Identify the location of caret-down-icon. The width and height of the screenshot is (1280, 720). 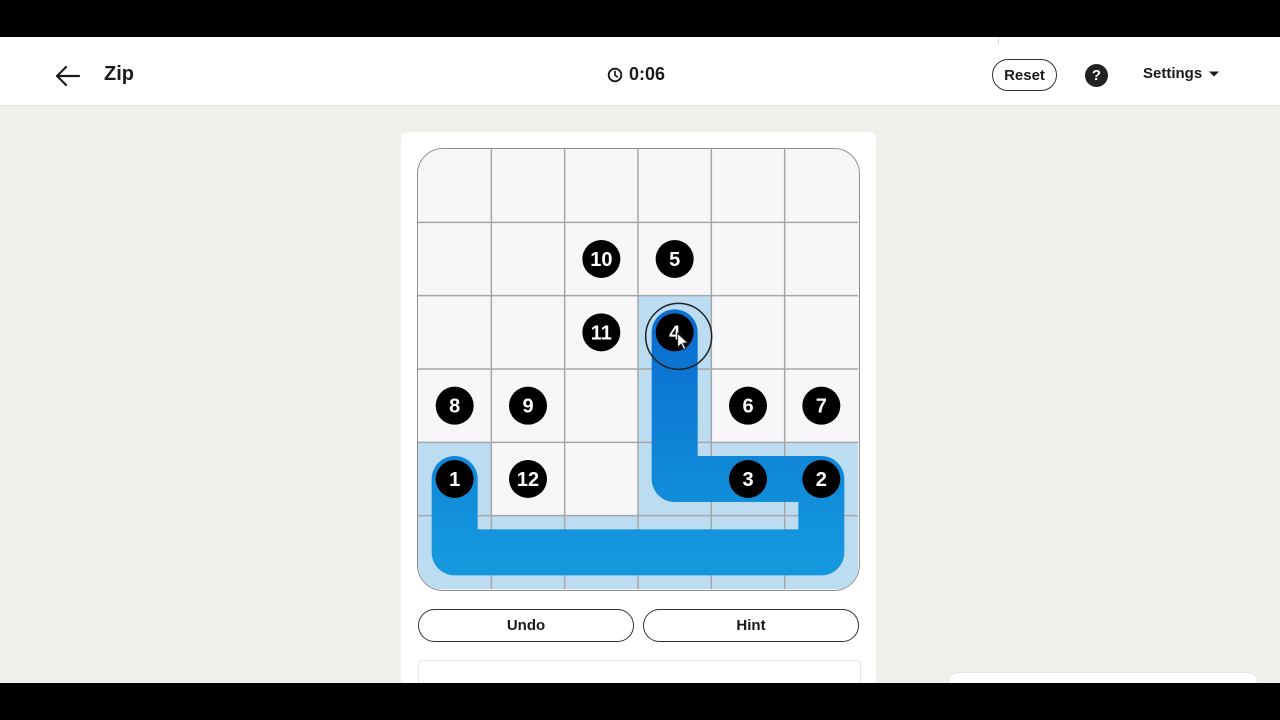
(1214, 73).